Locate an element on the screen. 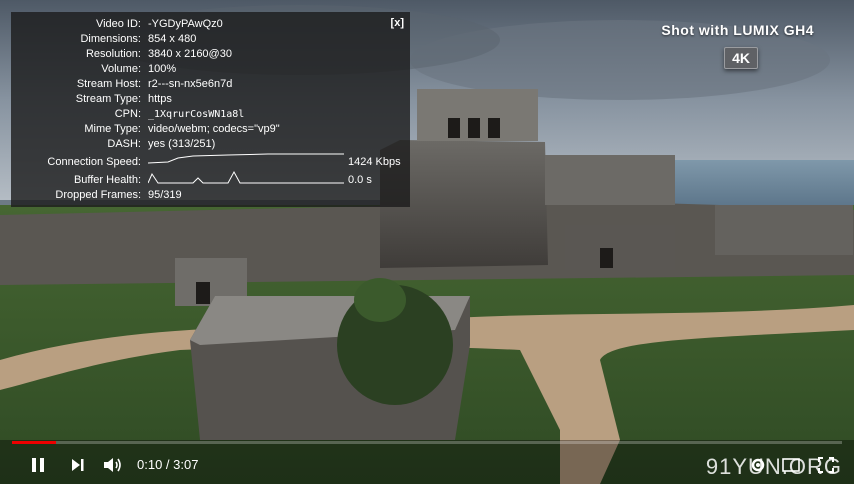 Image resolution: width=854 pixels, height=484 pixels. next-icon is located at coordinates (78, 465).